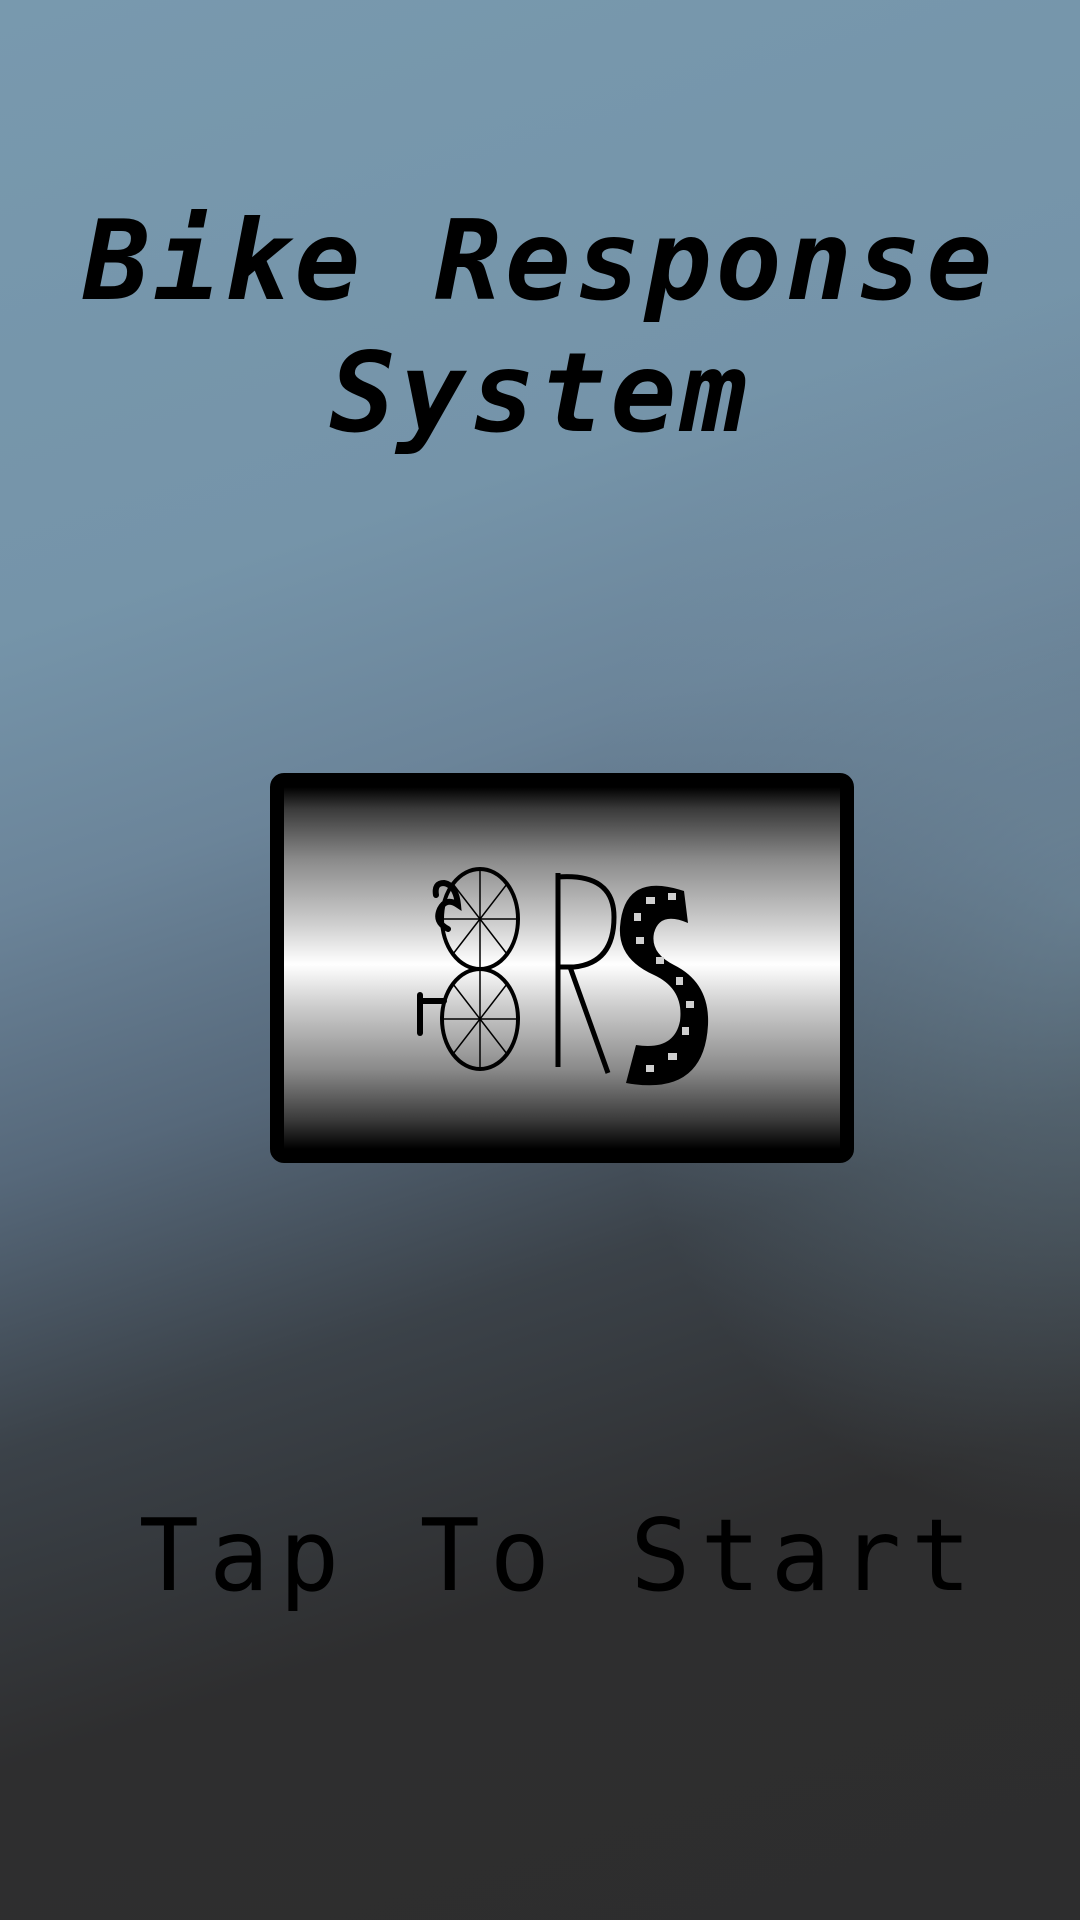 This screenshot has height=1920, width=1080. Describe the element at coordinates (480, 919) in the screenshot. I see `bike-wheel-top-icon` at that location.